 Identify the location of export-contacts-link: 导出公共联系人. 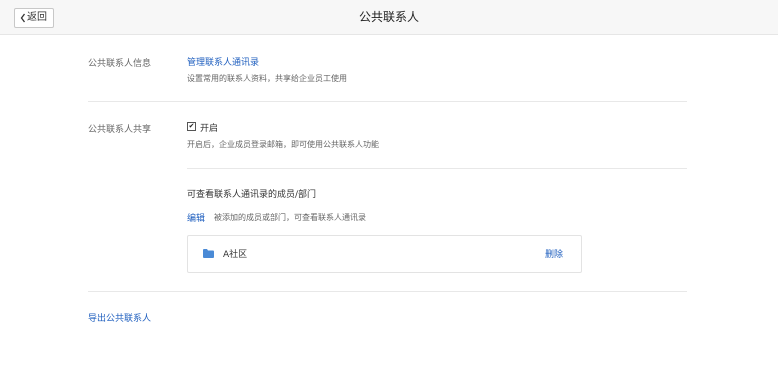
(119, 317).